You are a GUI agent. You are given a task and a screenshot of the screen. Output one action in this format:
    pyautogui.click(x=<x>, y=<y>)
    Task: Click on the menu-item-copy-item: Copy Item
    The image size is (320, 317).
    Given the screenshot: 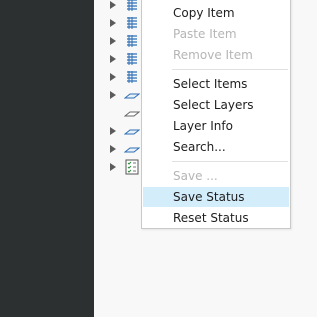 What is the action you would take?
    pyautogui.click(x=216, y=13)
    